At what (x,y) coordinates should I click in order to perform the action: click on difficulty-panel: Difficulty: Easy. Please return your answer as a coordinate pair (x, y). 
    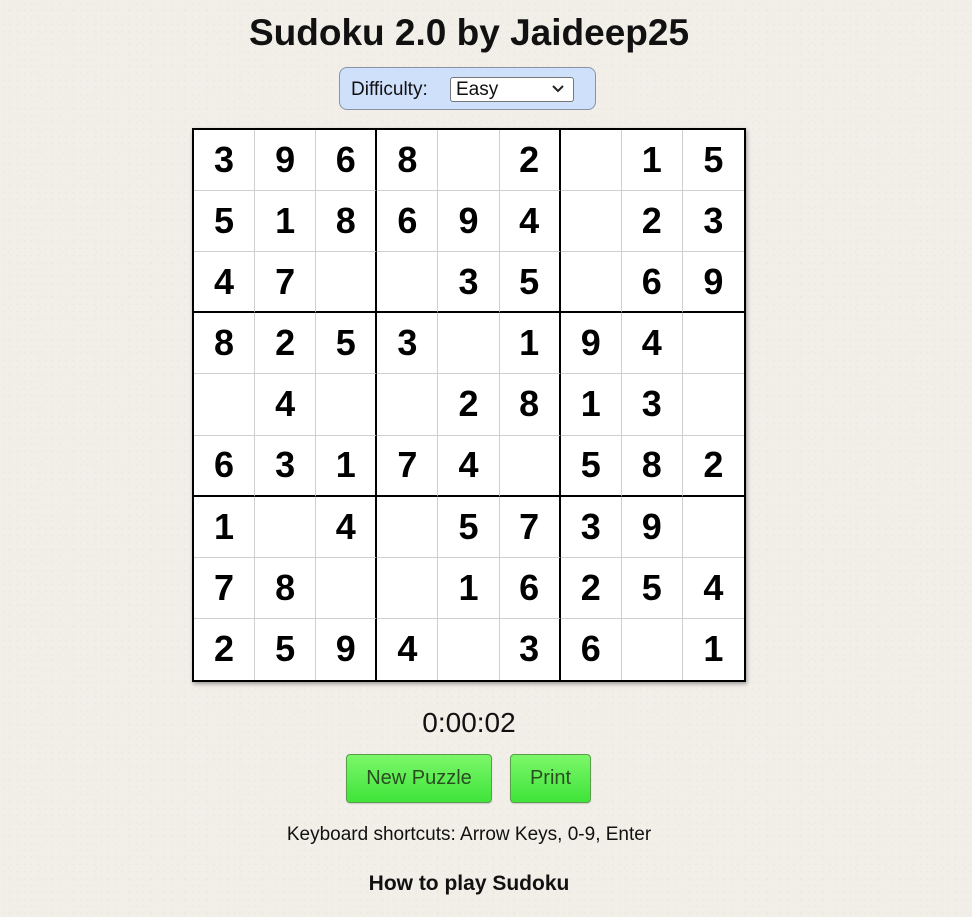
    Looking at the image, I should click on (467, 88).